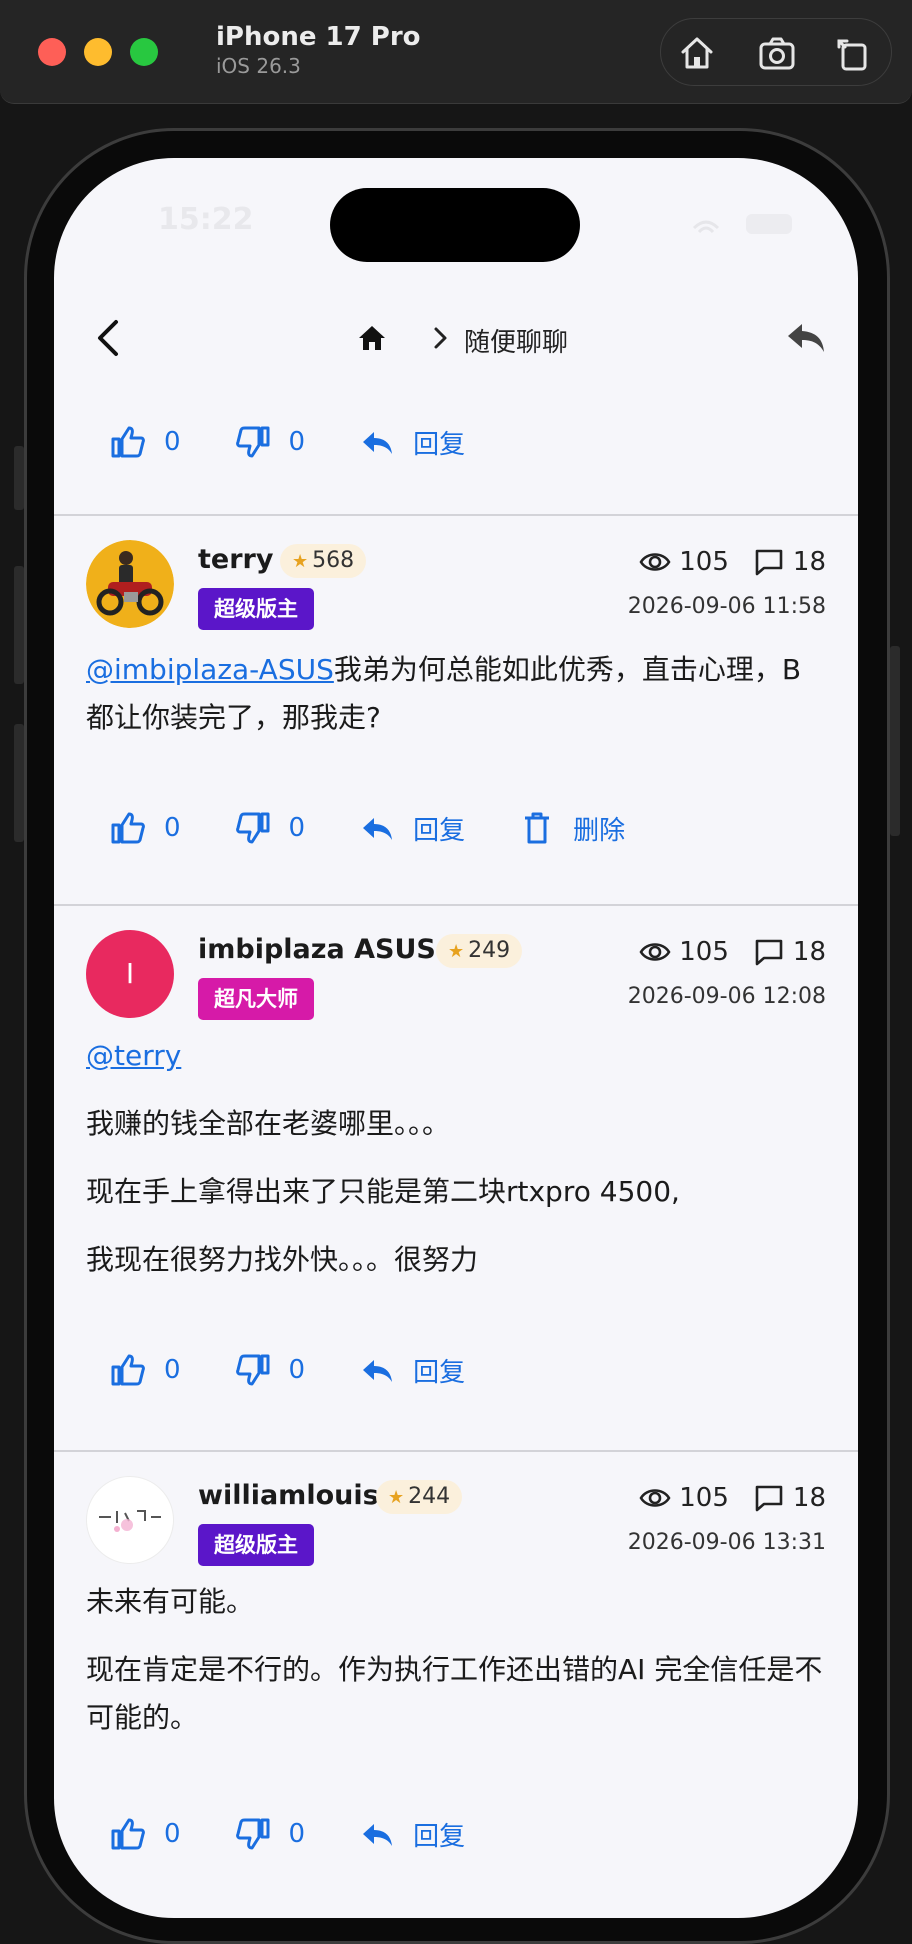 The height and width of the screenshot is (1944, 912). Describe the element at coordinates (454, 1693) in the screenshot. I see `post-text-line: 现在肯定是不行的。作为执行工作还出错的AI 完全信任是不可能的。` at that location.